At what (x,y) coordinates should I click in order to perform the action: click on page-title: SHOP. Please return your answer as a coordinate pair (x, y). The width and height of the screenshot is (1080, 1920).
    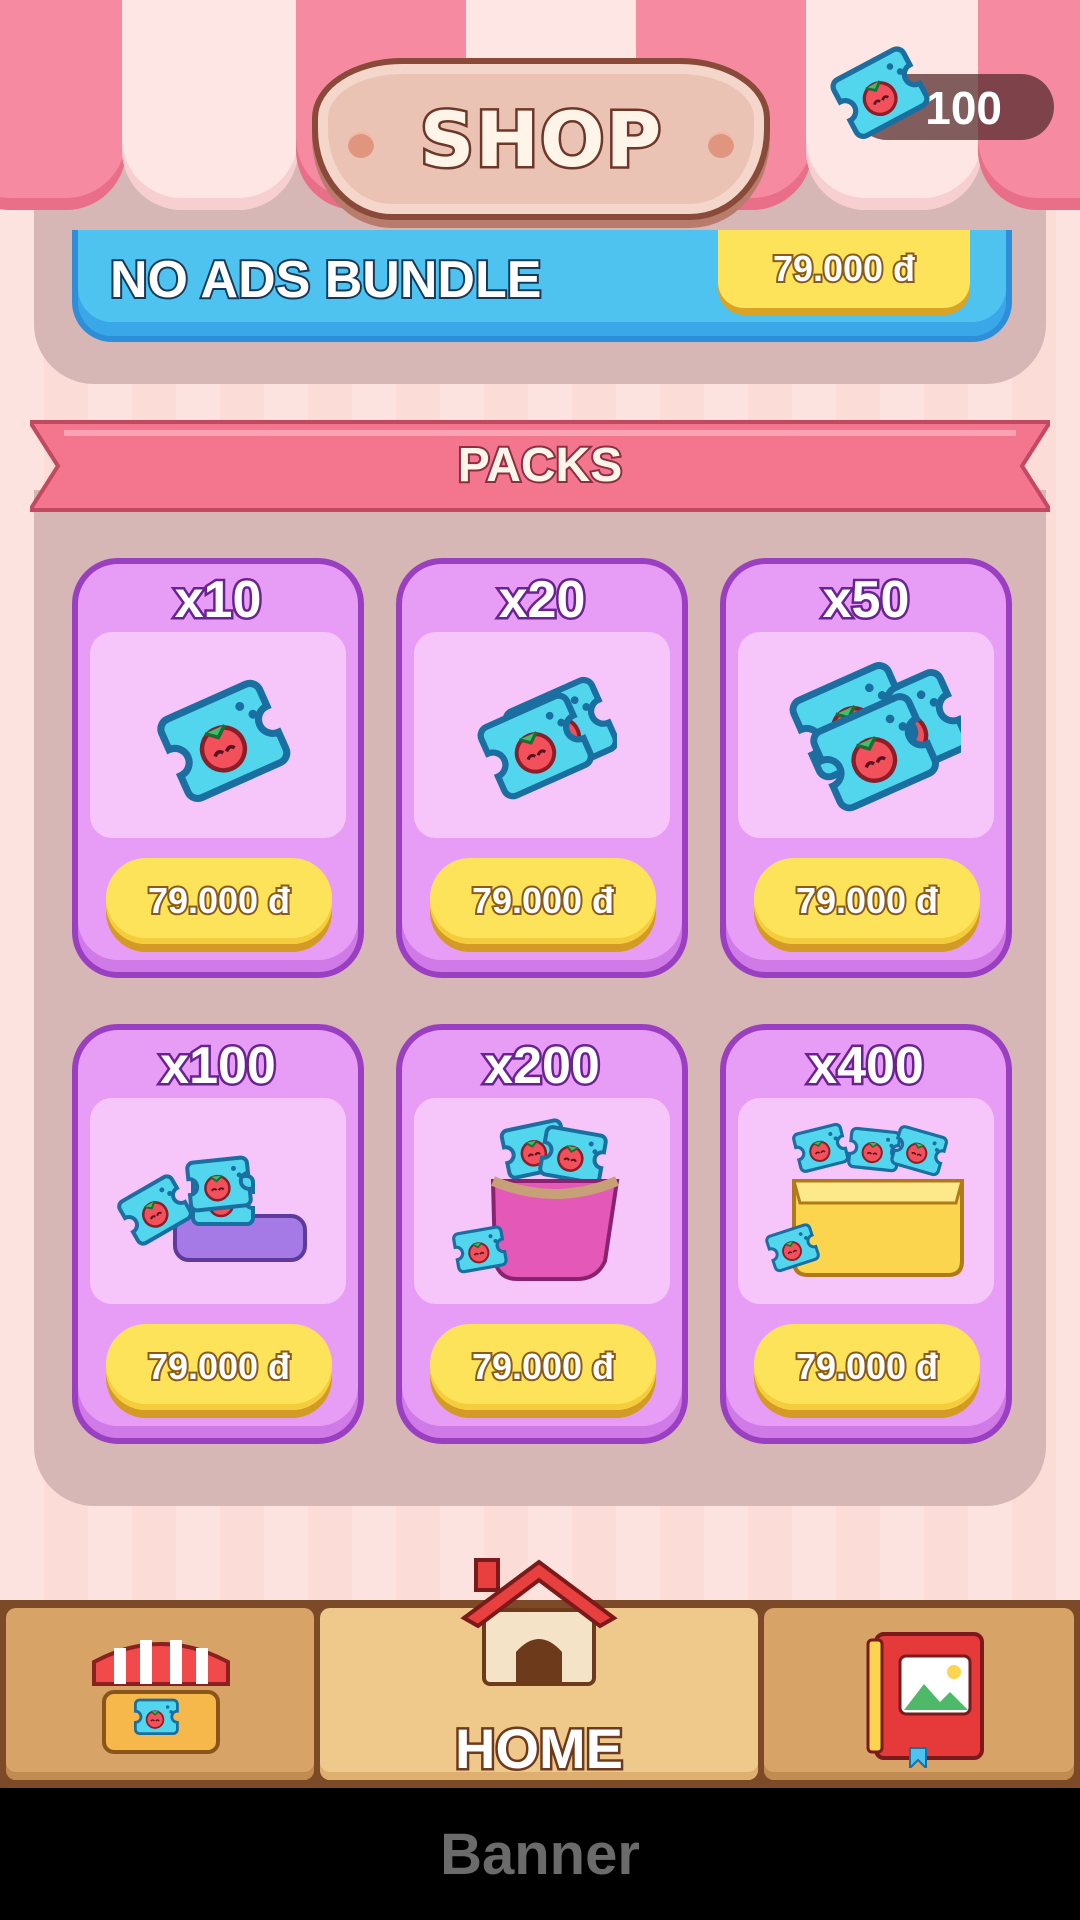
    Looking at the image, I should click on (540, 139).